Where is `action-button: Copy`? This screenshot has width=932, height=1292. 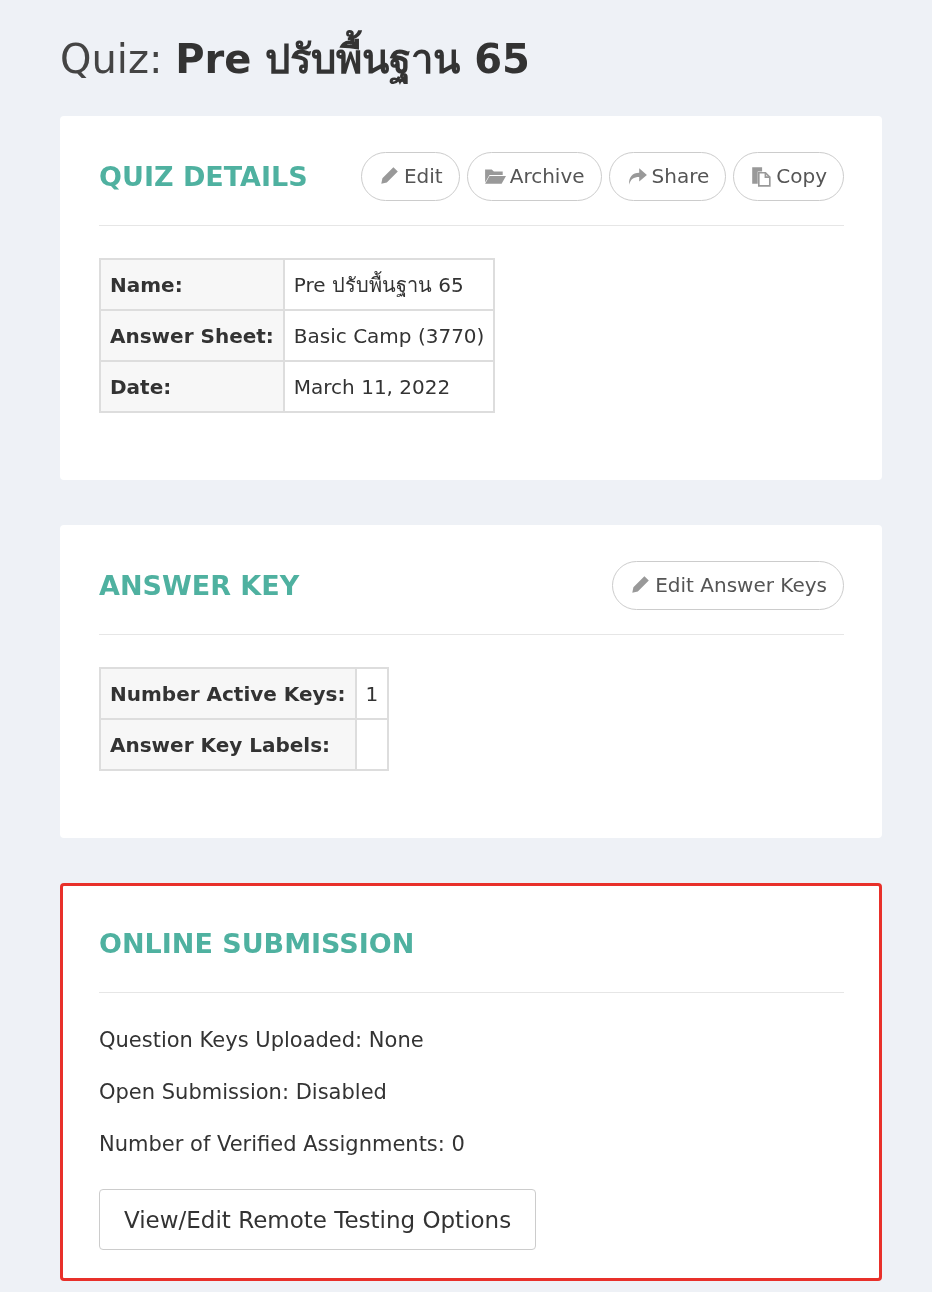
action-button: Copy is located at coordinates (788, 176).